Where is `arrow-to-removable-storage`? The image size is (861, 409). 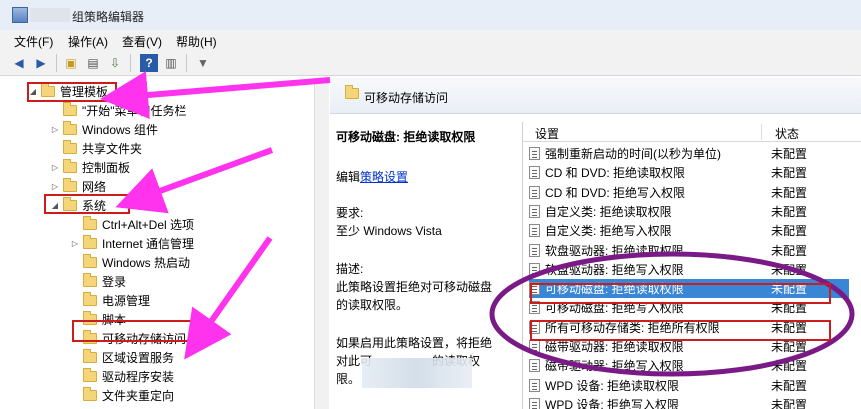 arrow-to-removable-storage is located at coordinates (228, 298).